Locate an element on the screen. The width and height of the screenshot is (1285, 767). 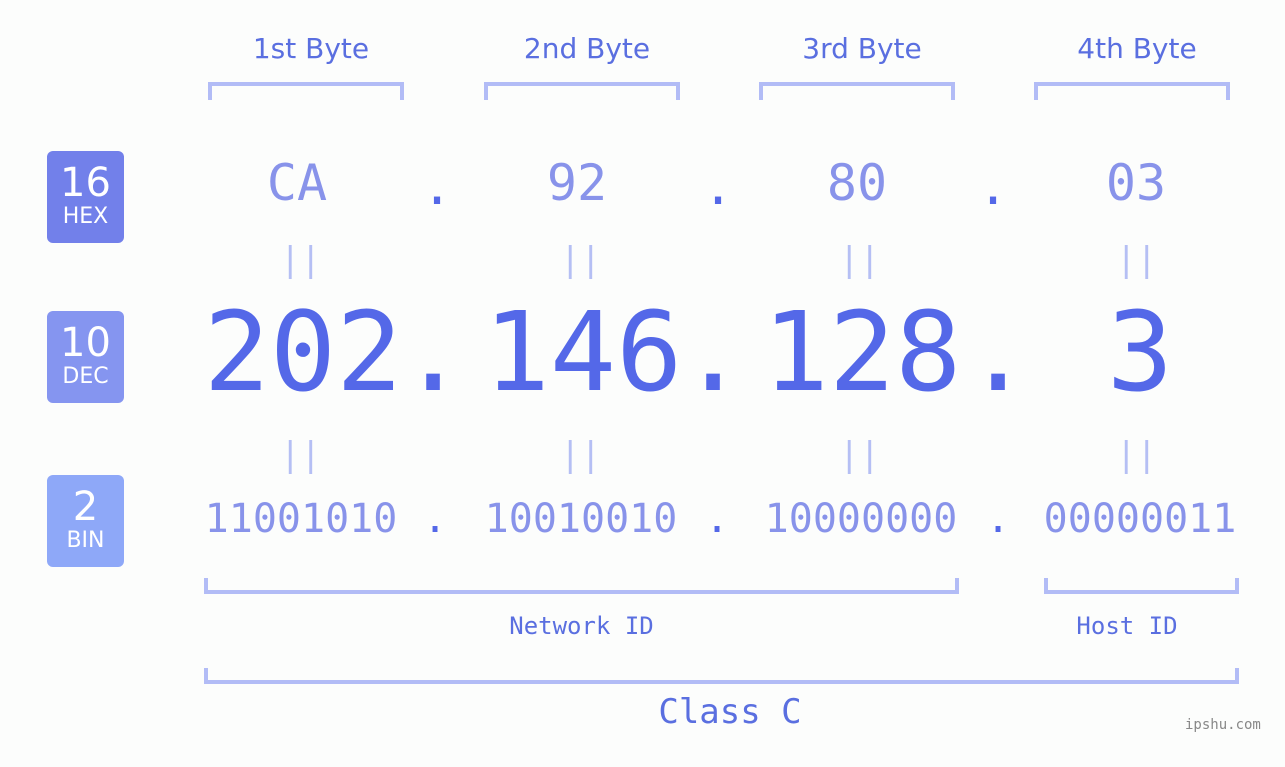
dec-byte-1: 202 is located at coordinates (303, 352).